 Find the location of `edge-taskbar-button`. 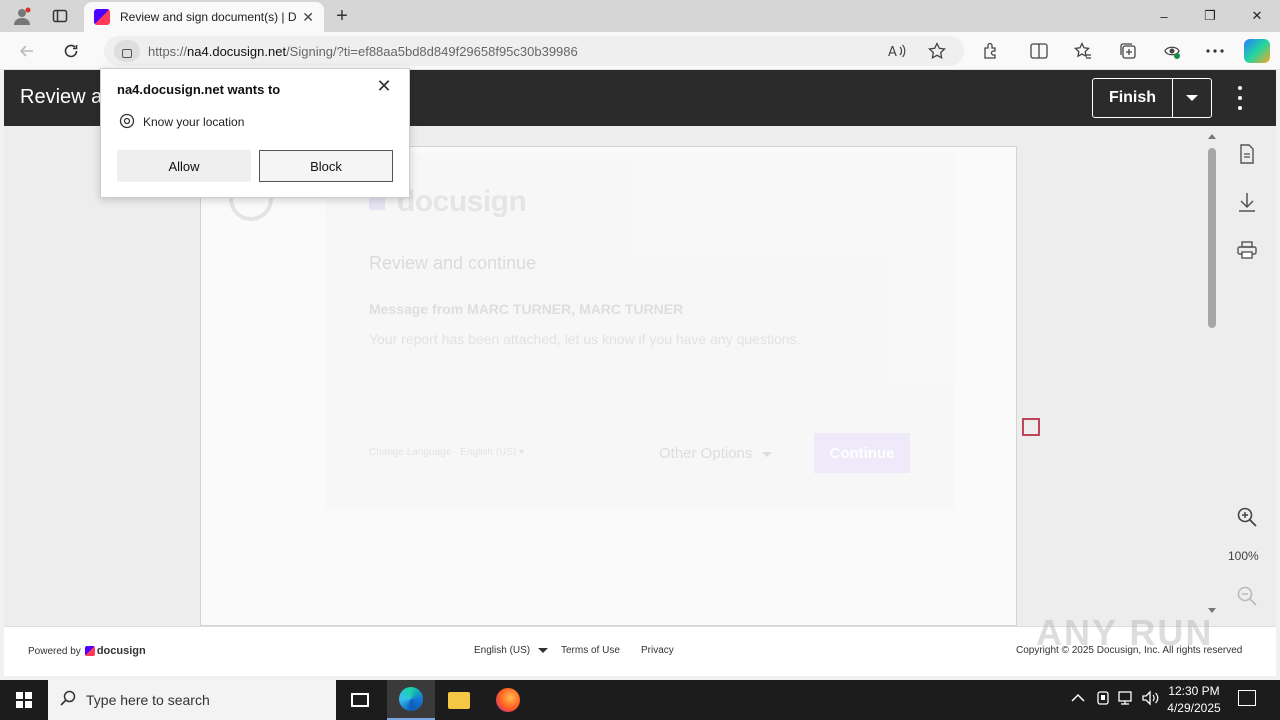

edge-taskbar-button is located at coordinates (411, 700).